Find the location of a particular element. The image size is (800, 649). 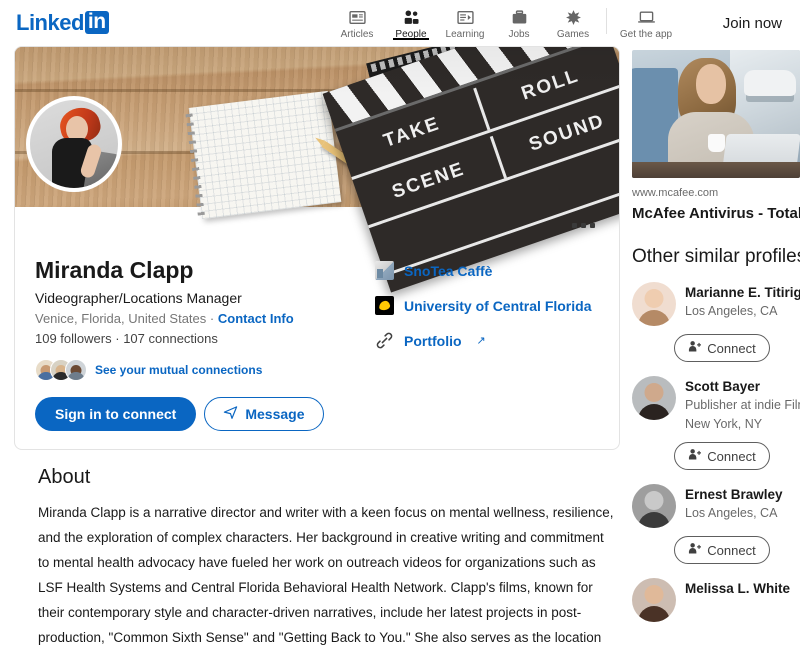

similar-profile-info: Melissa L. White is located at coordinates (737, 600).